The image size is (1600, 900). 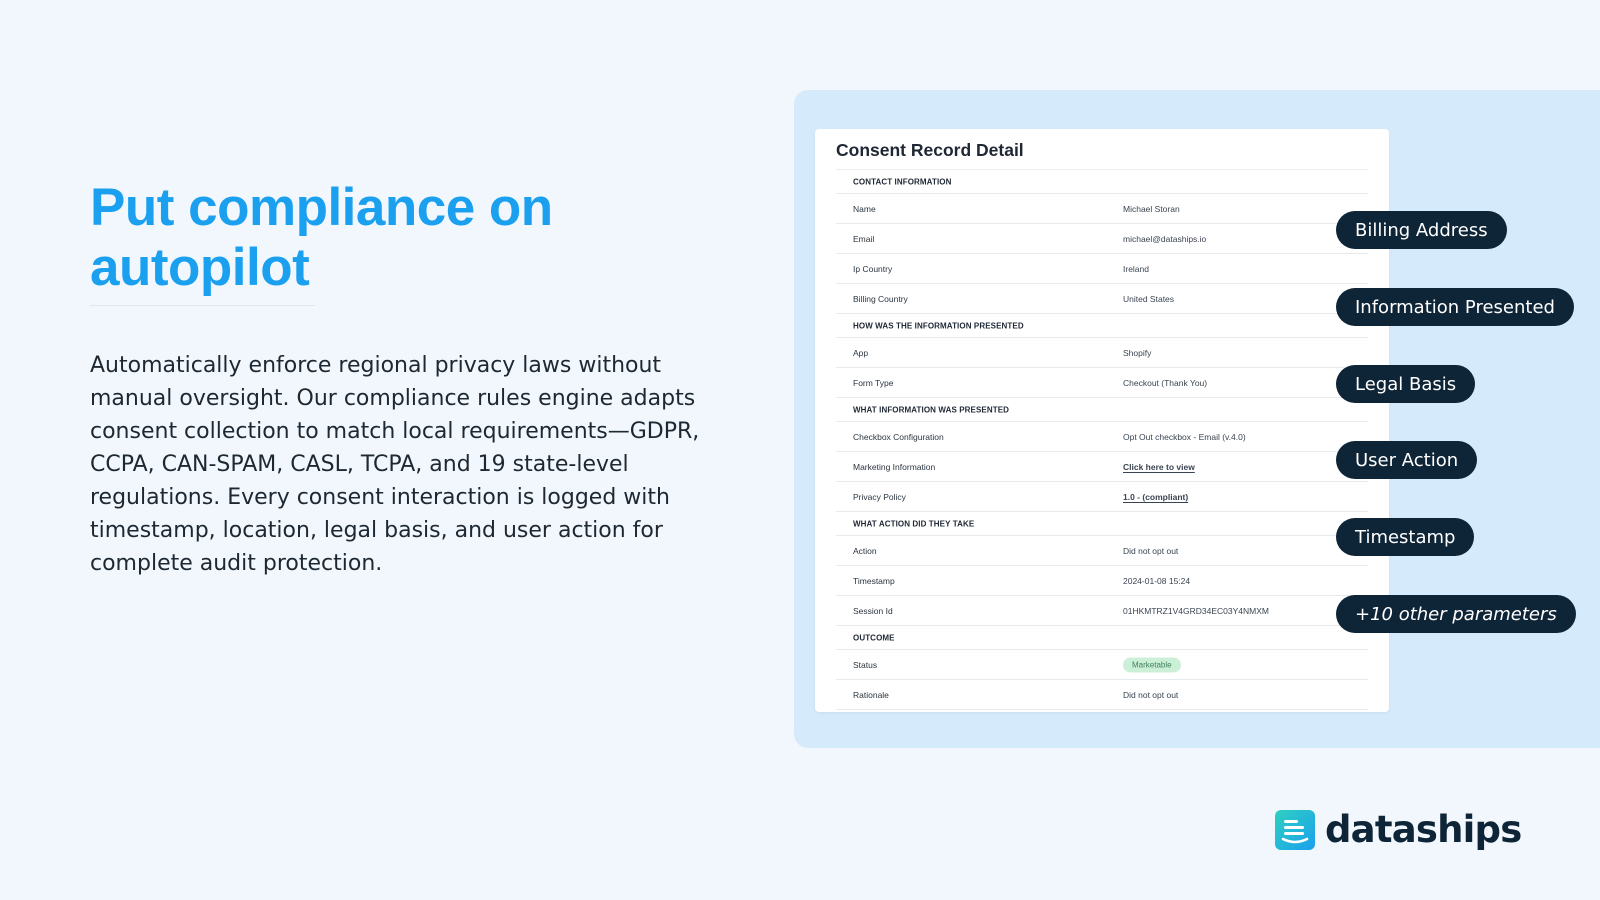 I want to click on feature-pill: Information Presented, so click(x=1455, y=307).